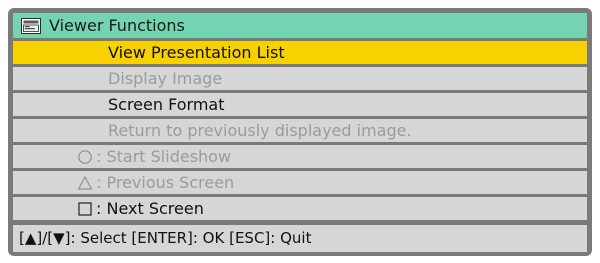  I want to click on menu-item-start-slideshow: : Start Slideshow, so click(300, 156).